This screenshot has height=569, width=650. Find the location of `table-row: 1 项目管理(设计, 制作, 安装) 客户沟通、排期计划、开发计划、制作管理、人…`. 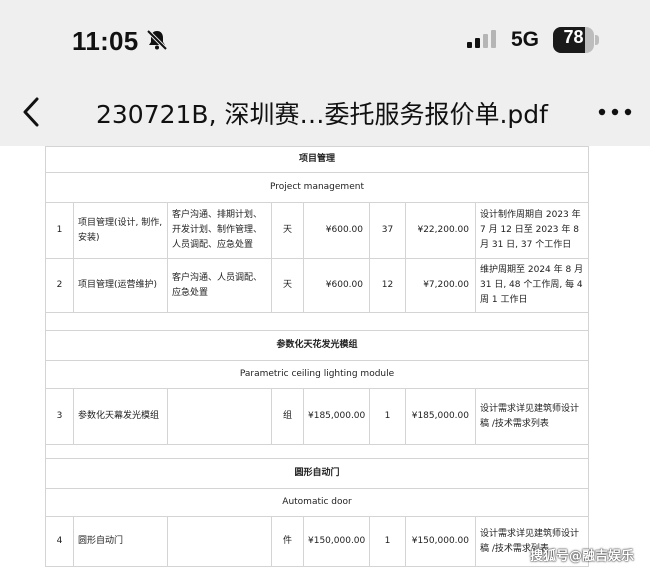

table-row: 1 项目管理(设计, 制作, 安装) 客户沟通、排期计划、开发计划、制作管理、人… is located at coordinates (317, 230).